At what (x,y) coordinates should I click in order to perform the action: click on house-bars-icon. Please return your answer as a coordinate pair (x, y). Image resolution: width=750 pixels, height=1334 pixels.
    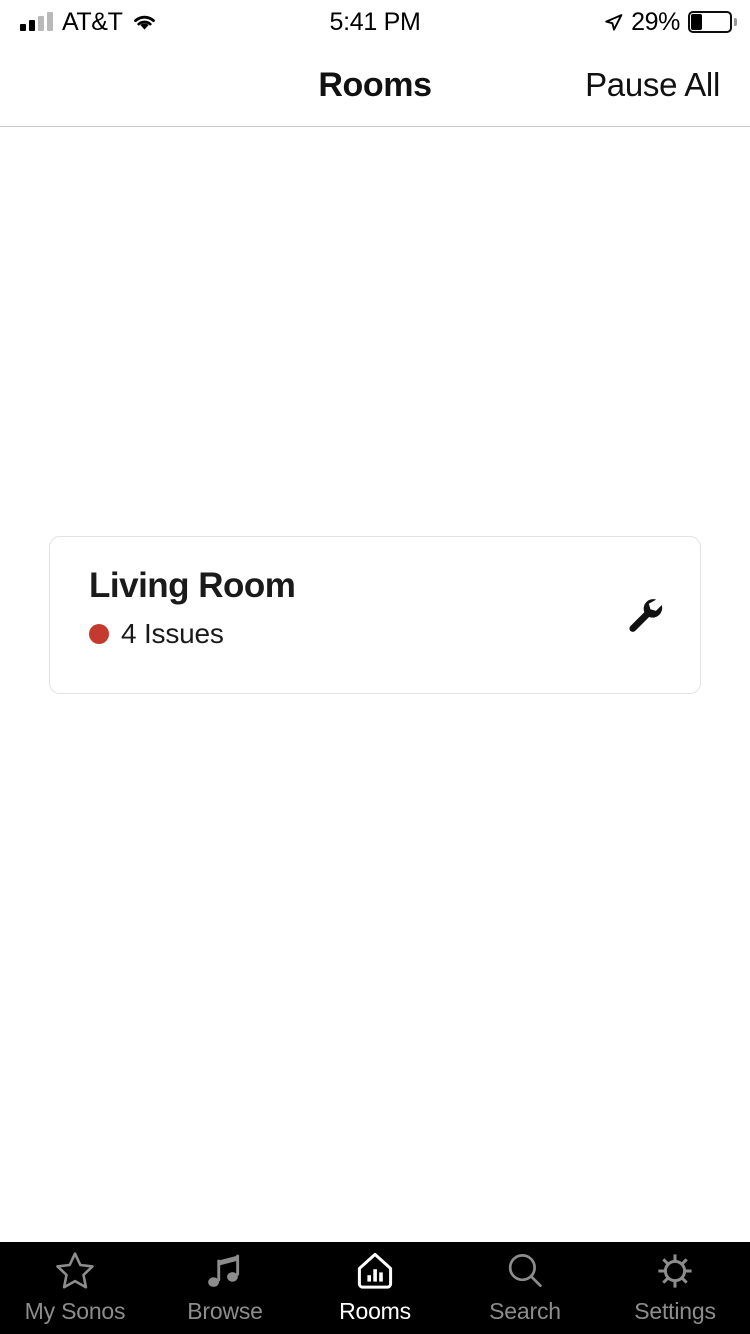
    Looking at the image, I should click on (375, 1271).